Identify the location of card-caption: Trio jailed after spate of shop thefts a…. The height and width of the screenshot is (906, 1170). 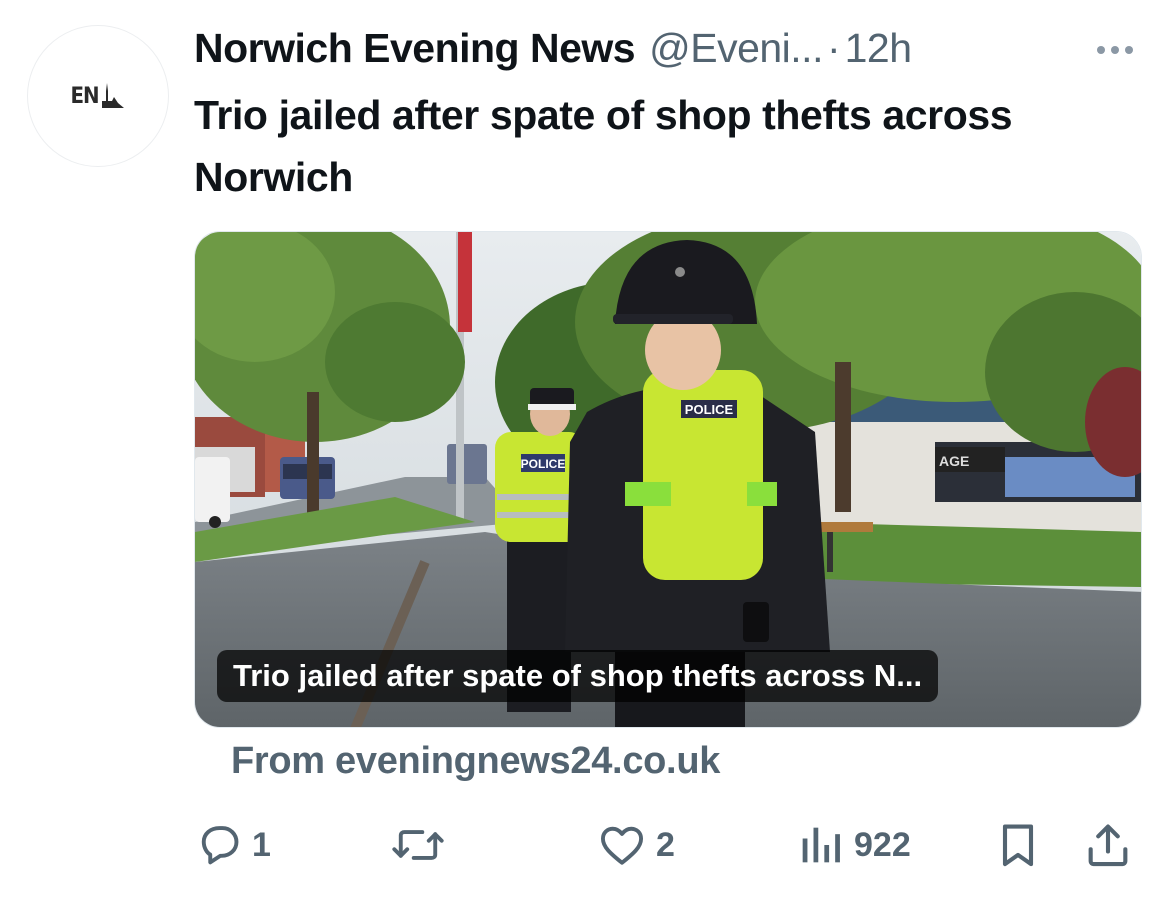
(578, 676).